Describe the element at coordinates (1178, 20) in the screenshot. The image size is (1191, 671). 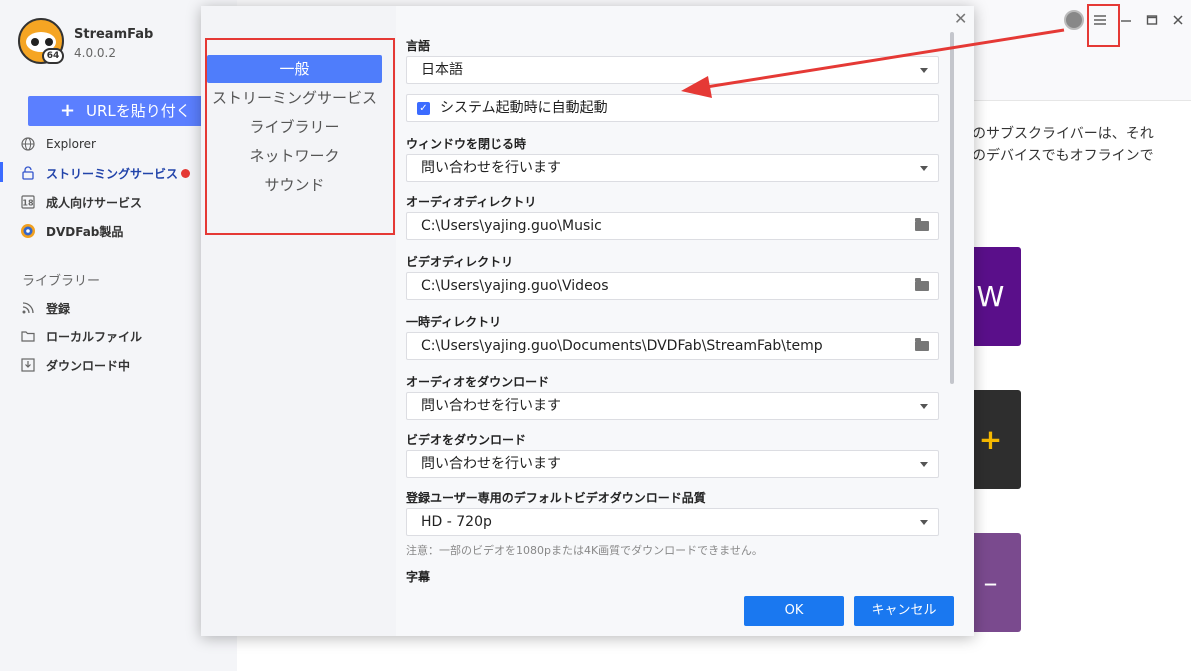
I see `close-window-icon` at that location.